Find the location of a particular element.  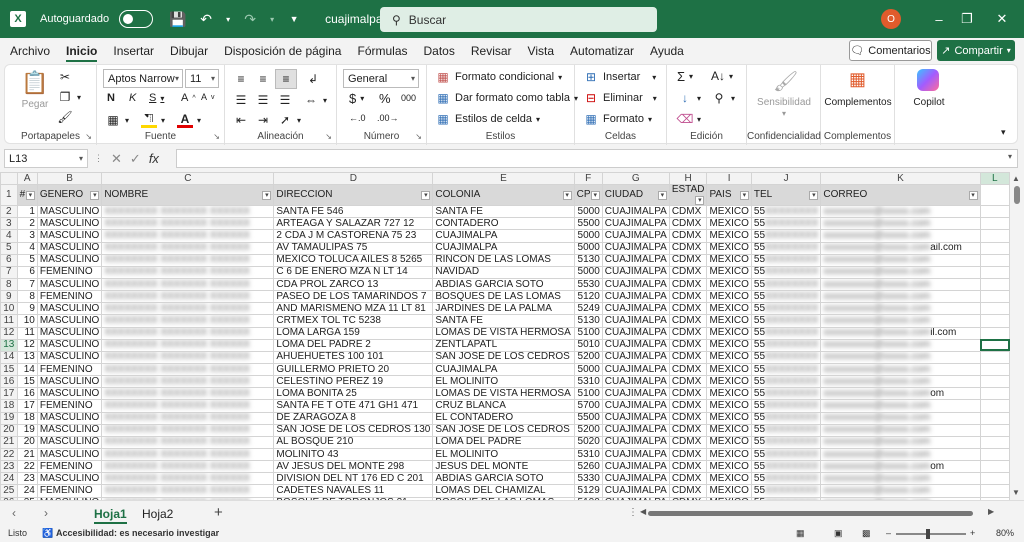

cell: EL CONTADERO is located at coordinates (503, 418).